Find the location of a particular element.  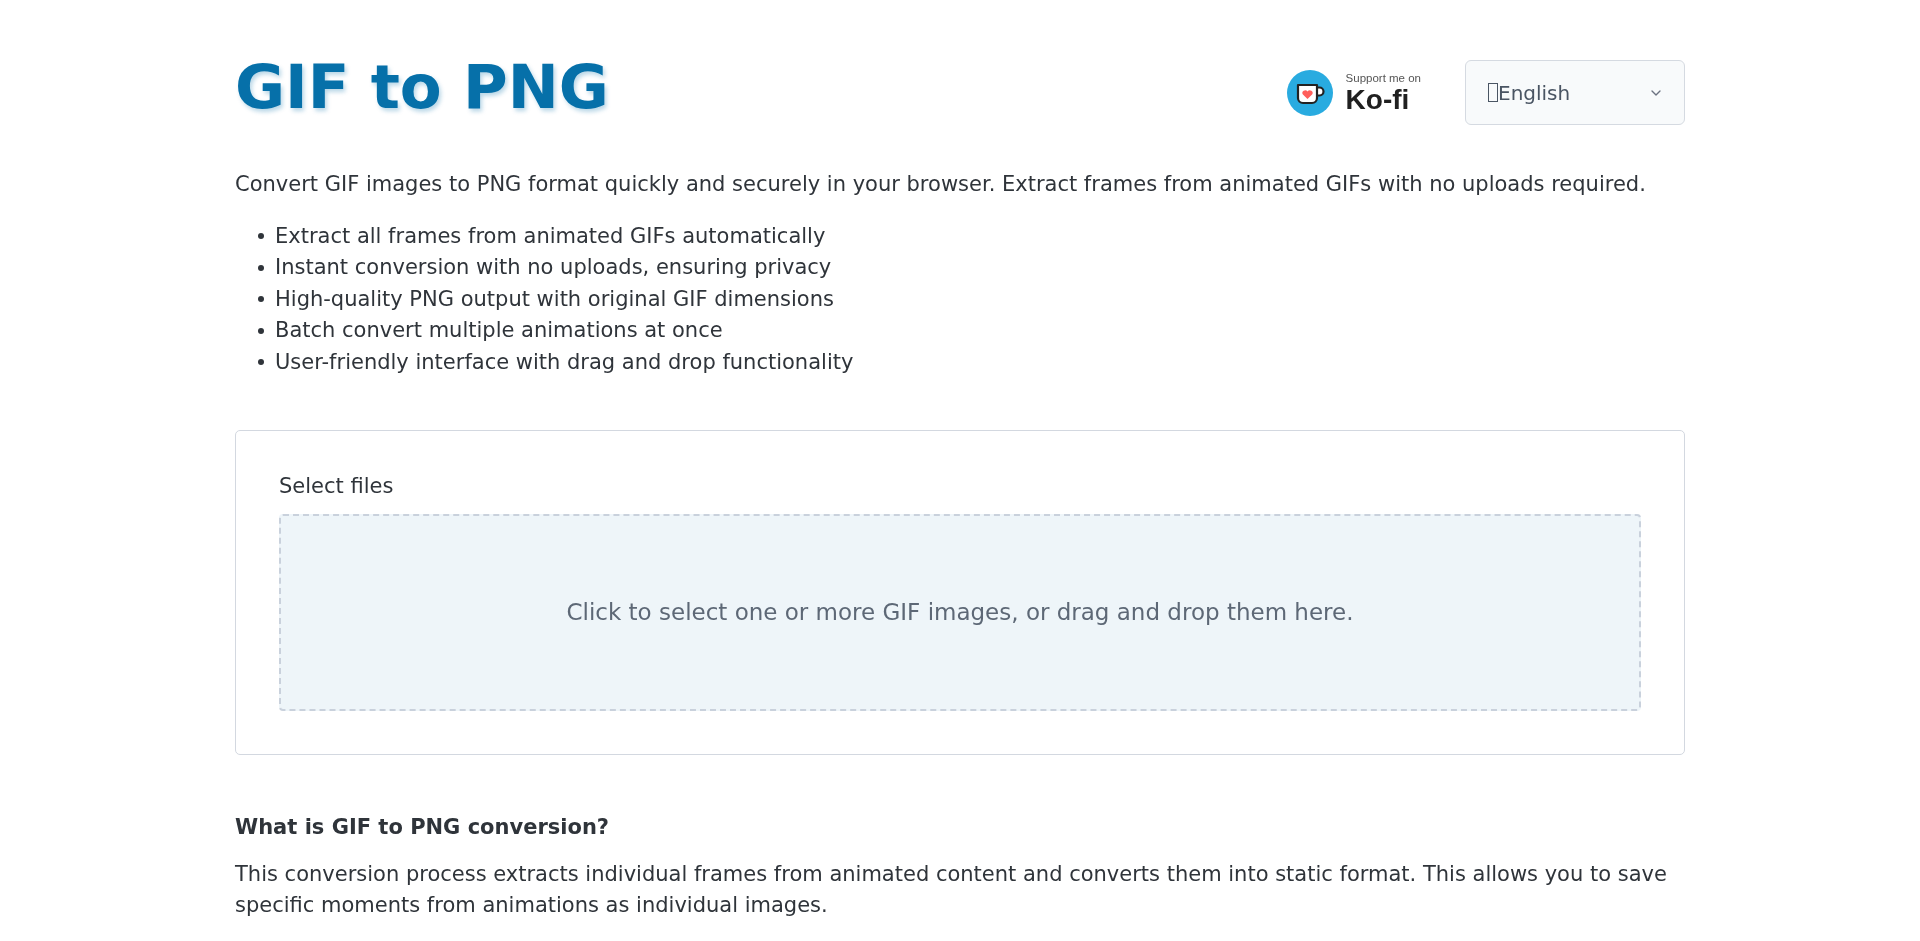

language-select: English is located at coordinates (1575, 92).